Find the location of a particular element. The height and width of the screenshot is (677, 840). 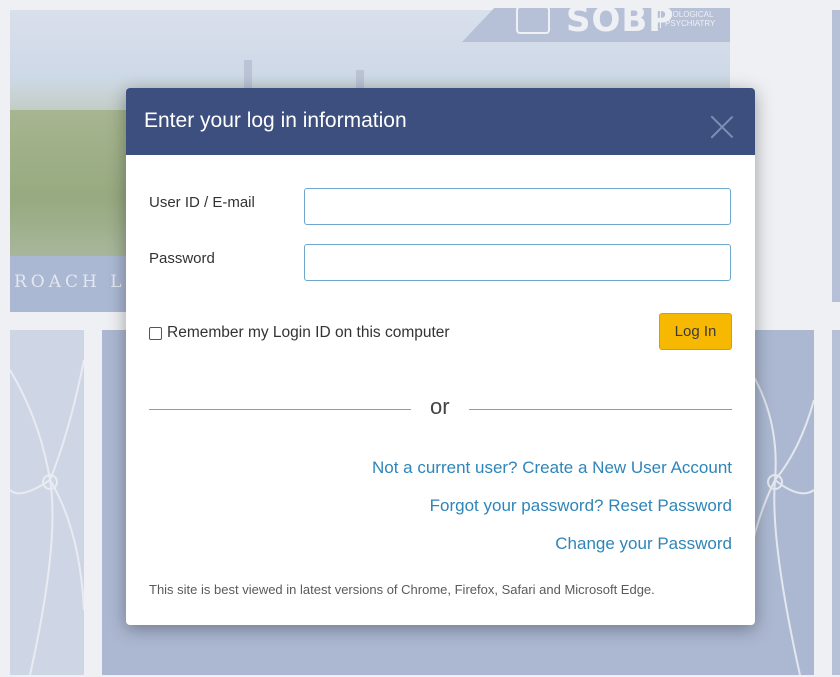

change-password-link: Change your Password is located at coordinates (643, 544).